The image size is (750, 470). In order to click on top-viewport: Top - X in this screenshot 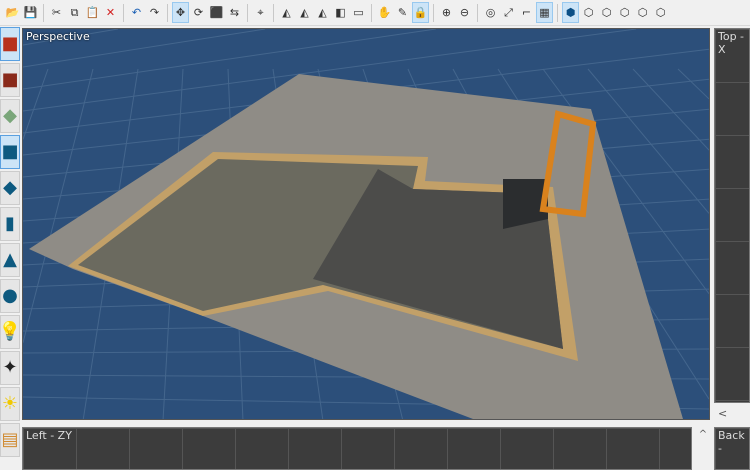, I will do `click(732, 215)`.